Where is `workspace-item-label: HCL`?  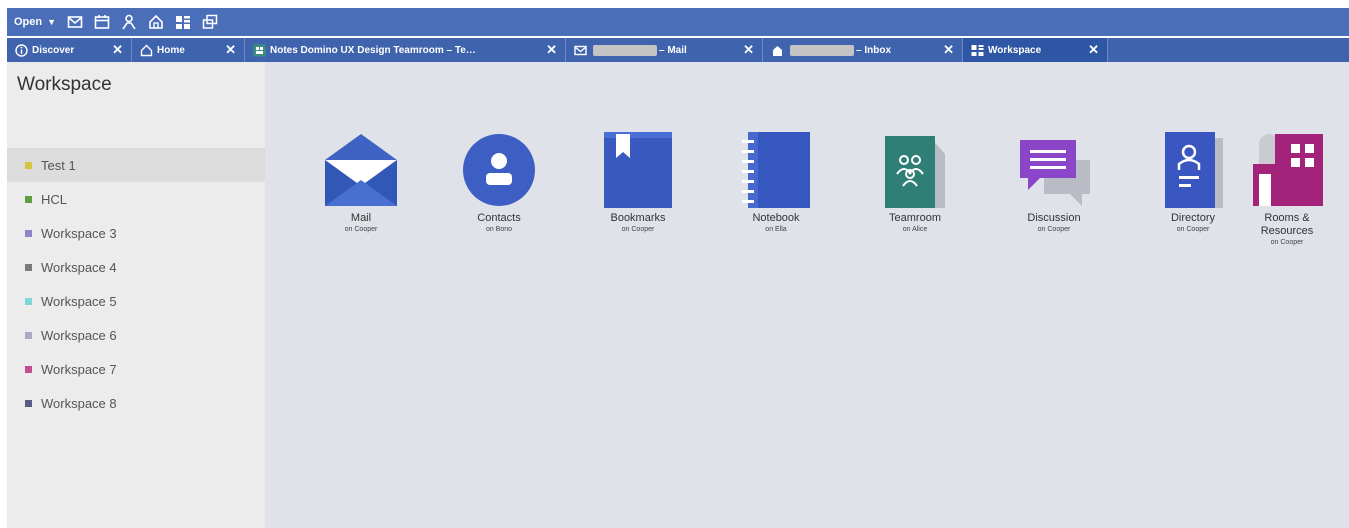
workspace-item-label: HCL is located at coordinates (54, 199).